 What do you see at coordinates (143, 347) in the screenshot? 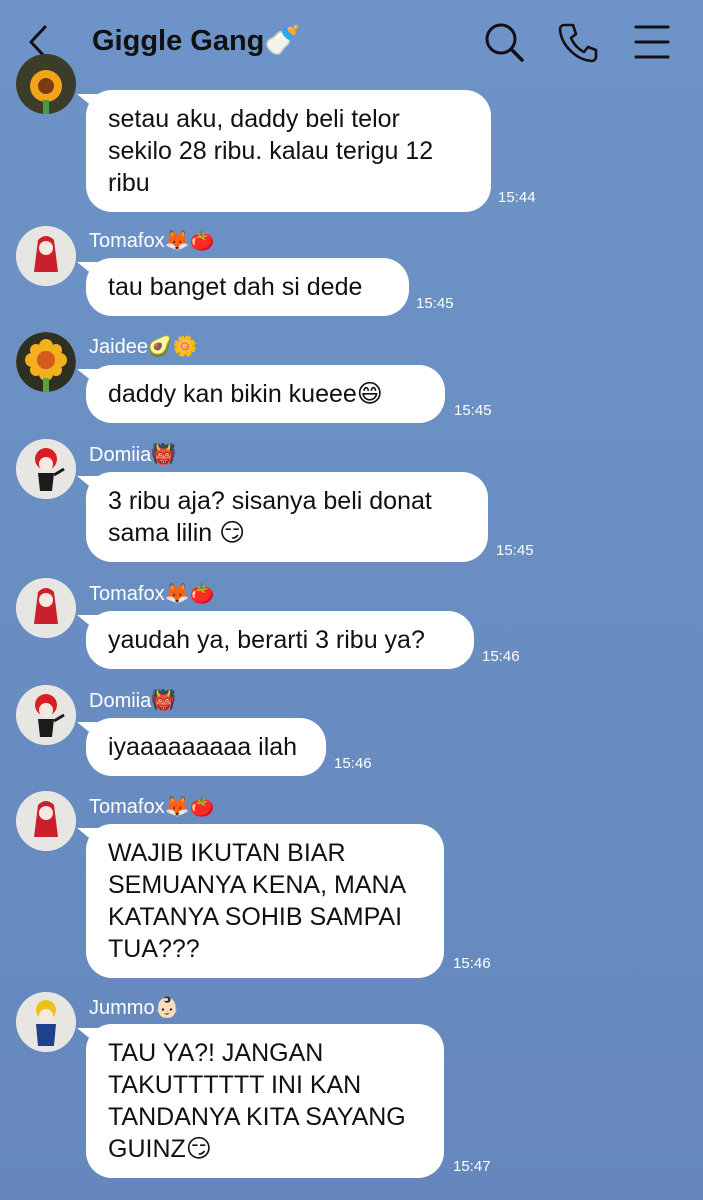
I see `sender-name: Jaidee🥑🌼` at bounding box center [143, 347].